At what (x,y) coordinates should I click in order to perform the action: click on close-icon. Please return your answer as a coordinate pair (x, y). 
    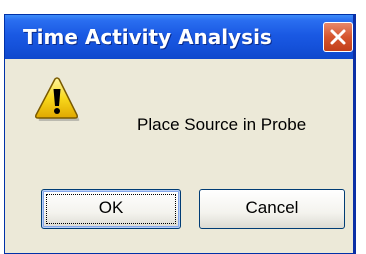
    Looking at the image, I should click on (338, 37).